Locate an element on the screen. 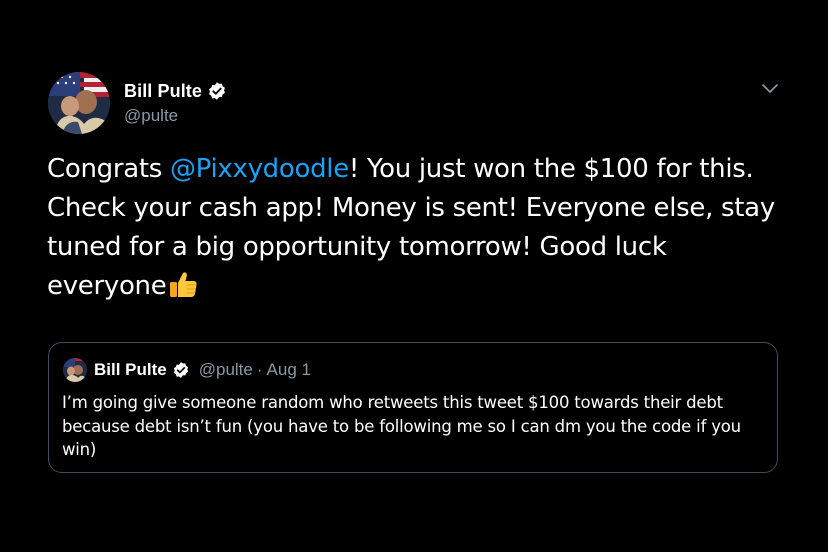 This screenshot has height=552, width=828. quoted-author-avatar is located at coordinates (75, 370).